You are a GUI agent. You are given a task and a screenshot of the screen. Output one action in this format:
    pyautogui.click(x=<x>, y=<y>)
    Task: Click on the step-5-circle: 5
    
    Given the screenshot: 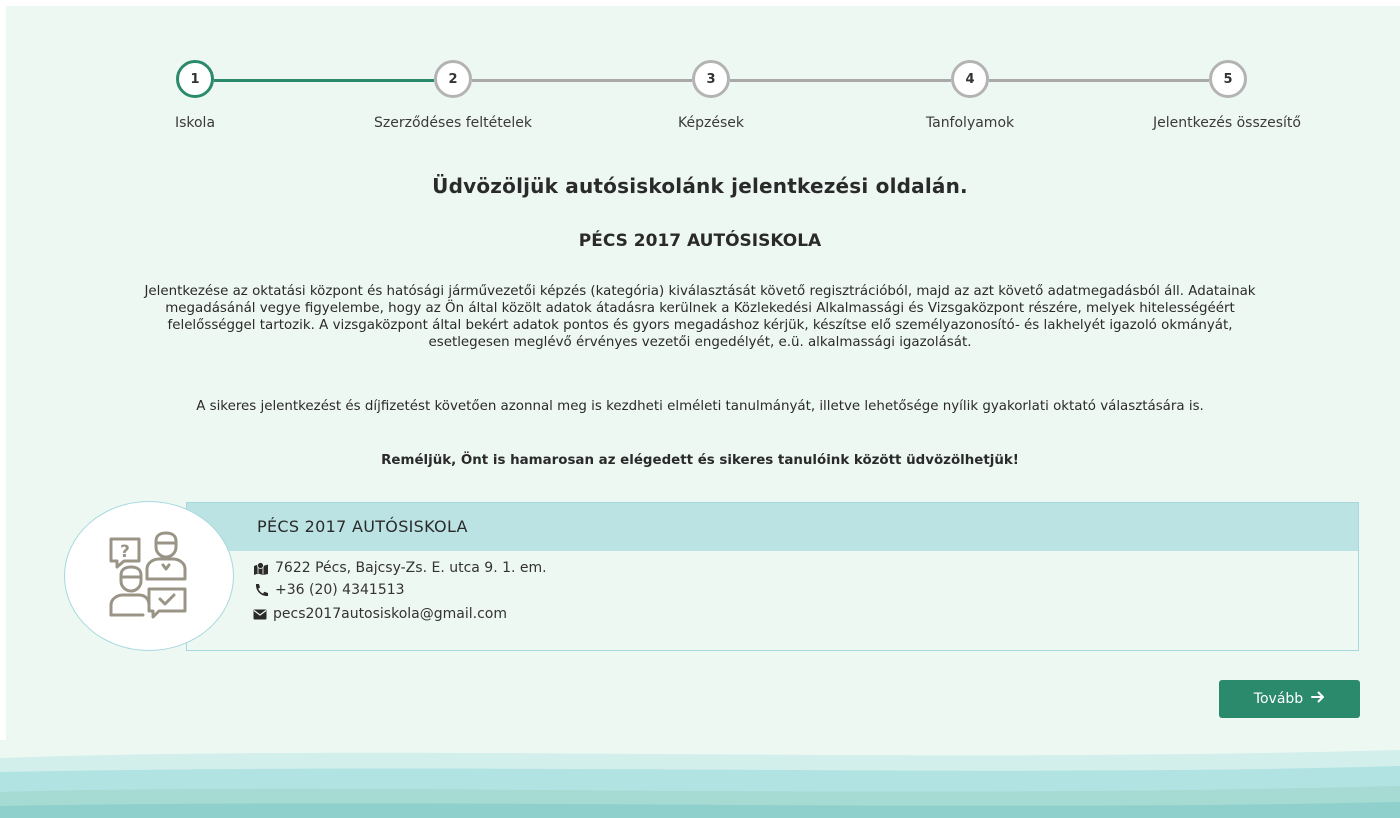 What is the action you would take?
    pyautogui.click(x=1228, y=79)
    